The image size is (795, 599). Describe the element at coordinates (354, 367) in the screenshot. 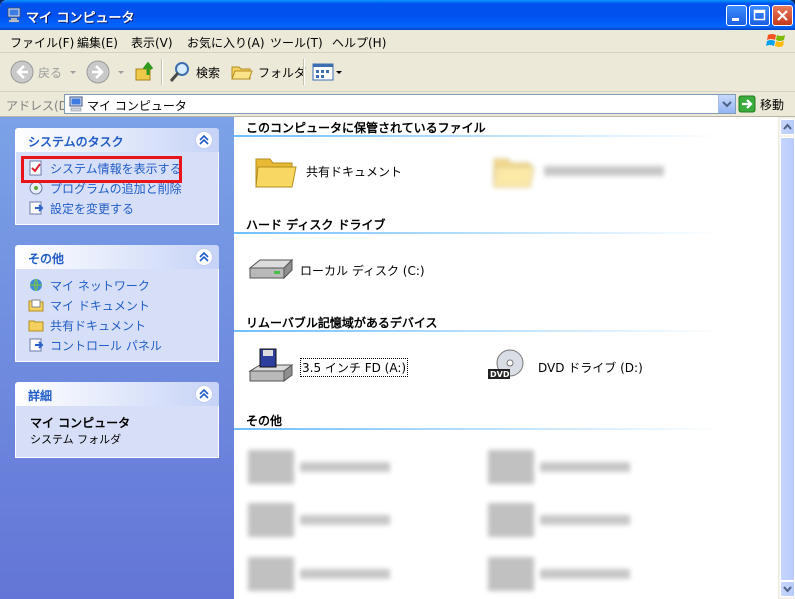

I see `floppy-drive-a-label: 3.5 インチ FD (A:)` at that location.